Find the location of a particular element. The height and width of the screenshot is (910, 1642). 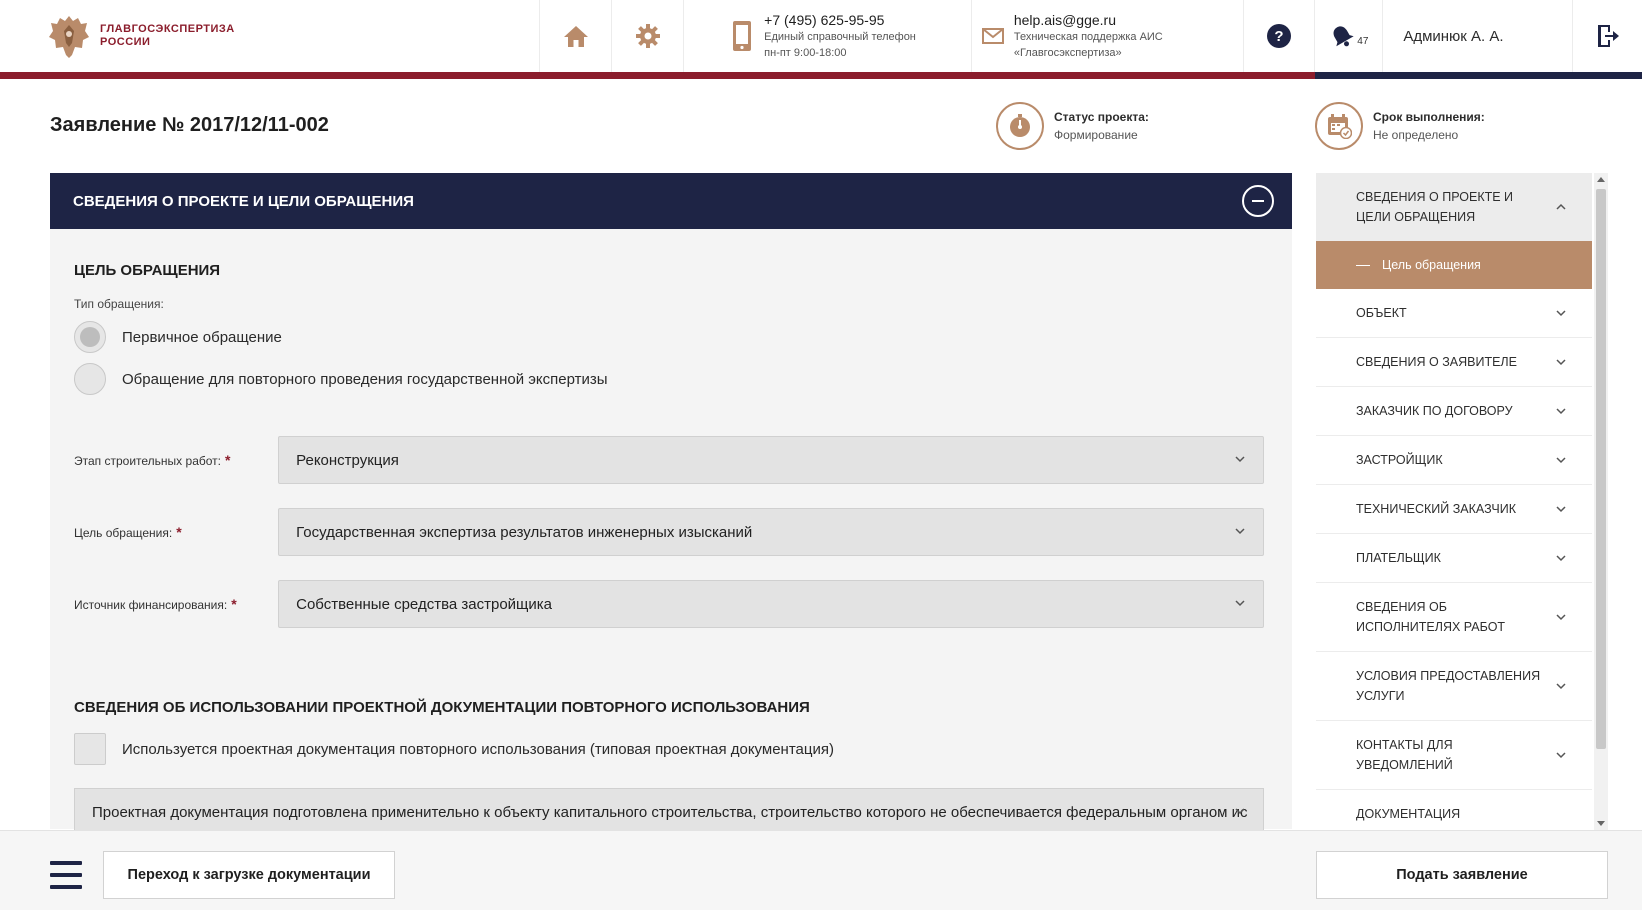

construction-stage-select: Реконструкция is located at coordinates (771, 460).